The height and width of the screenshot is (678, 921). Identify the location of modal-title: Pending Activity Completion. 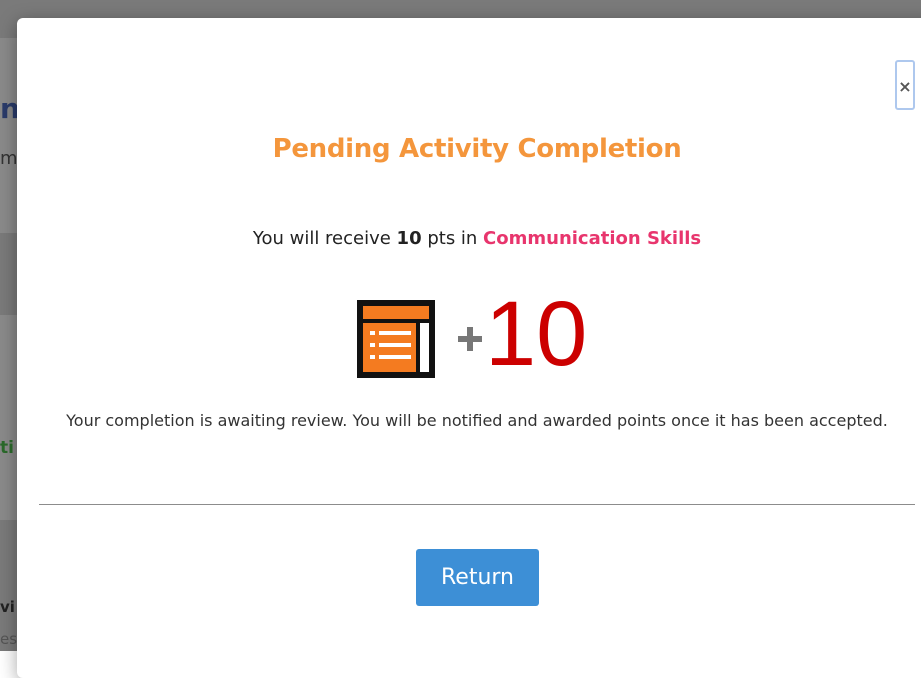
(477, 149).